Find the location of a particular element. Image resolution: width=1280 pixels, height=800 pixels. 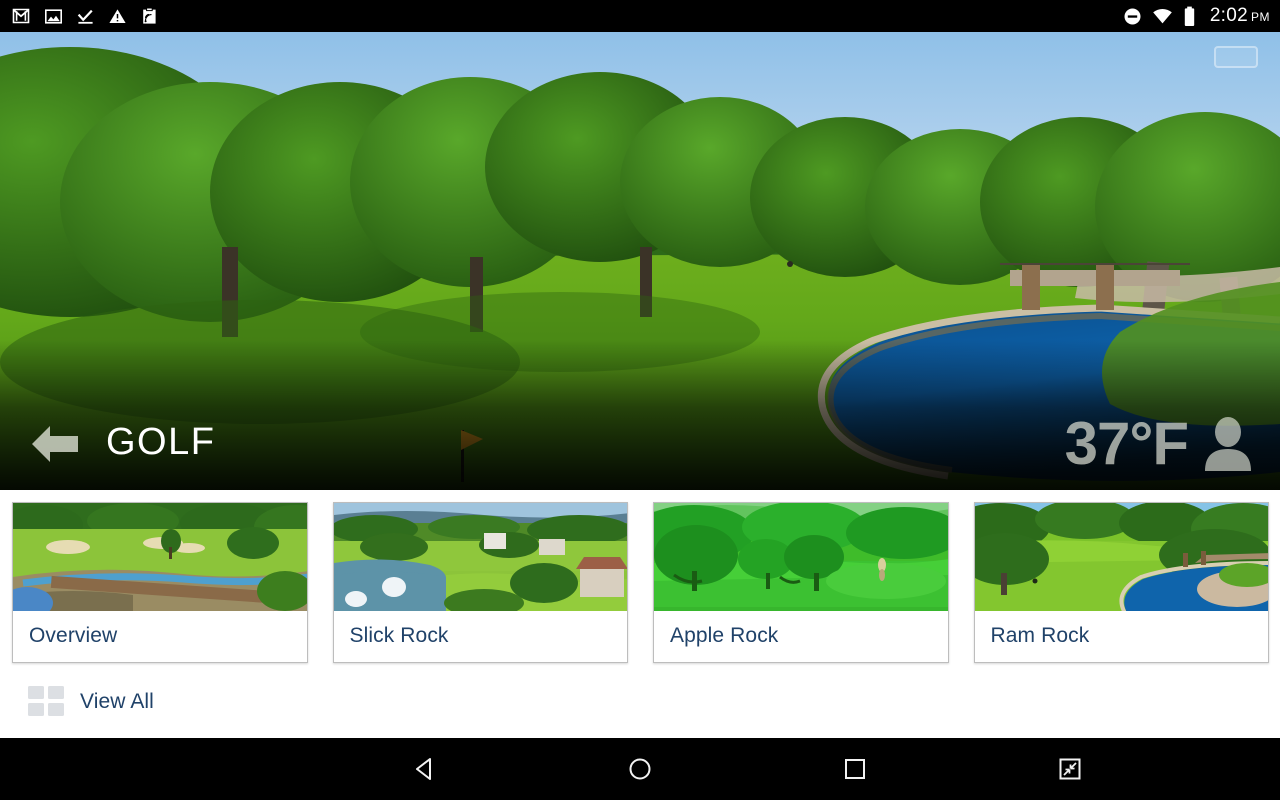

home-circle-icon is located at coordinates (640, 769).